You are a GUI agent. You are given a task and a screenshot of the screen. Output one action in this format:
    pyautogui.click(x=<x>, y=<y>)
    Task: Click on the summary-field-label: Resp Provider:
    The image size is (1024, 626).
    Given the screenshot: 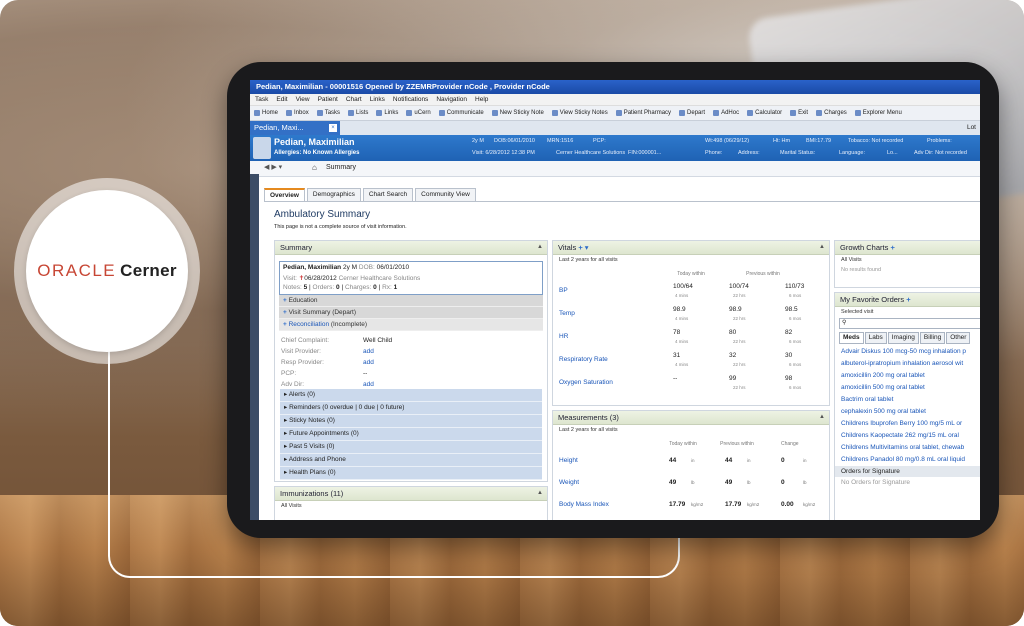 What is the action you would take?
    pyautogui.click(x=302, y=362)
    